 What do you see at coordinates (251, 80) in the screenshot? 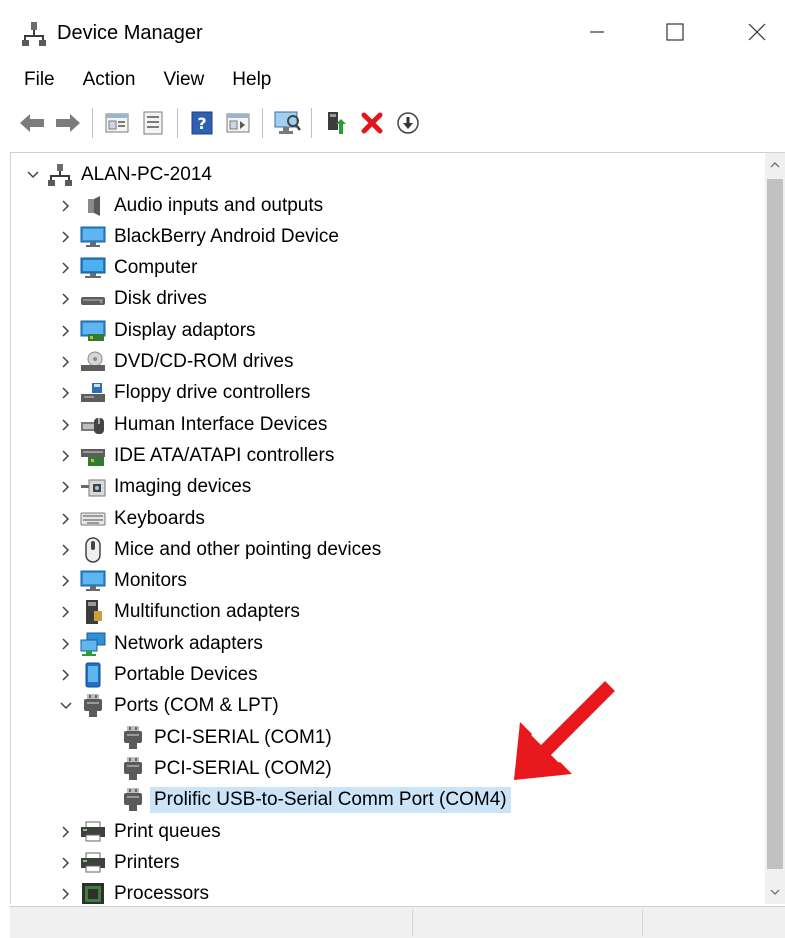
I see `menu-help: Help` at bounding box center [251, 80].